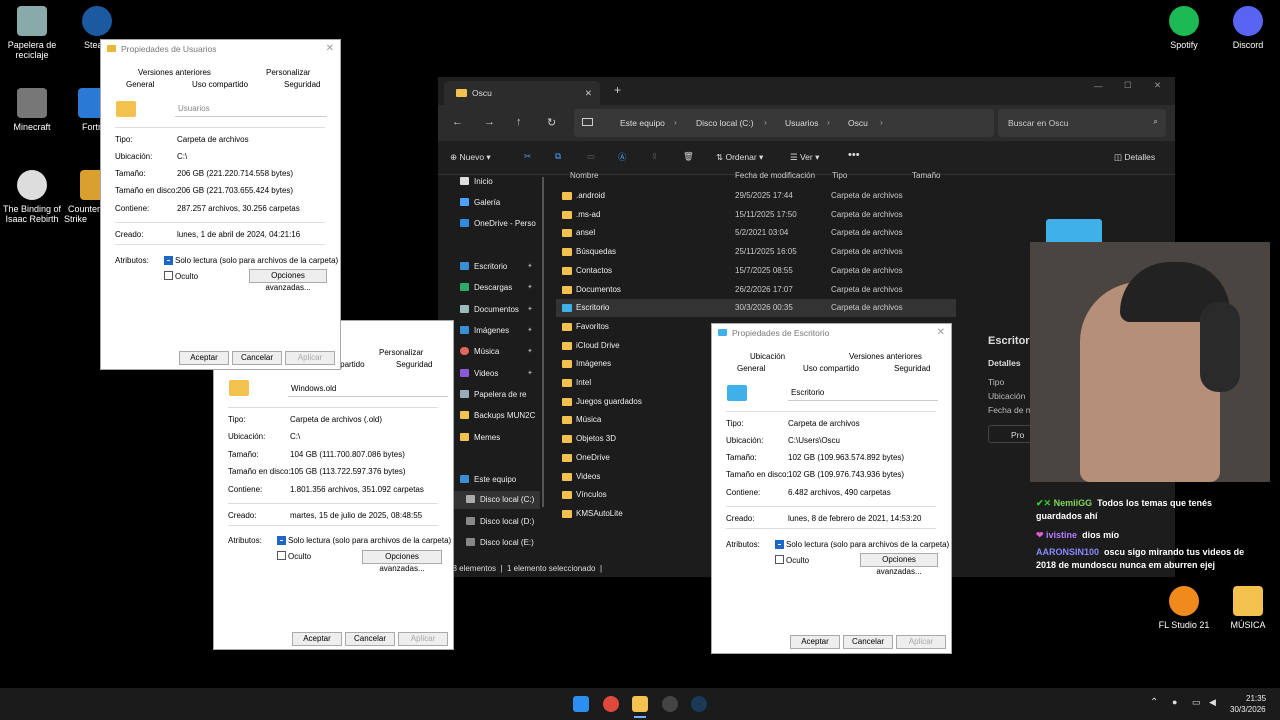 The height and width of the screenshot is (720, 1280). Describe the element at coordinates (498, 223) in the screenshot. I see `sidebar-item-onedrive: OneDrive - Perso` at that location.